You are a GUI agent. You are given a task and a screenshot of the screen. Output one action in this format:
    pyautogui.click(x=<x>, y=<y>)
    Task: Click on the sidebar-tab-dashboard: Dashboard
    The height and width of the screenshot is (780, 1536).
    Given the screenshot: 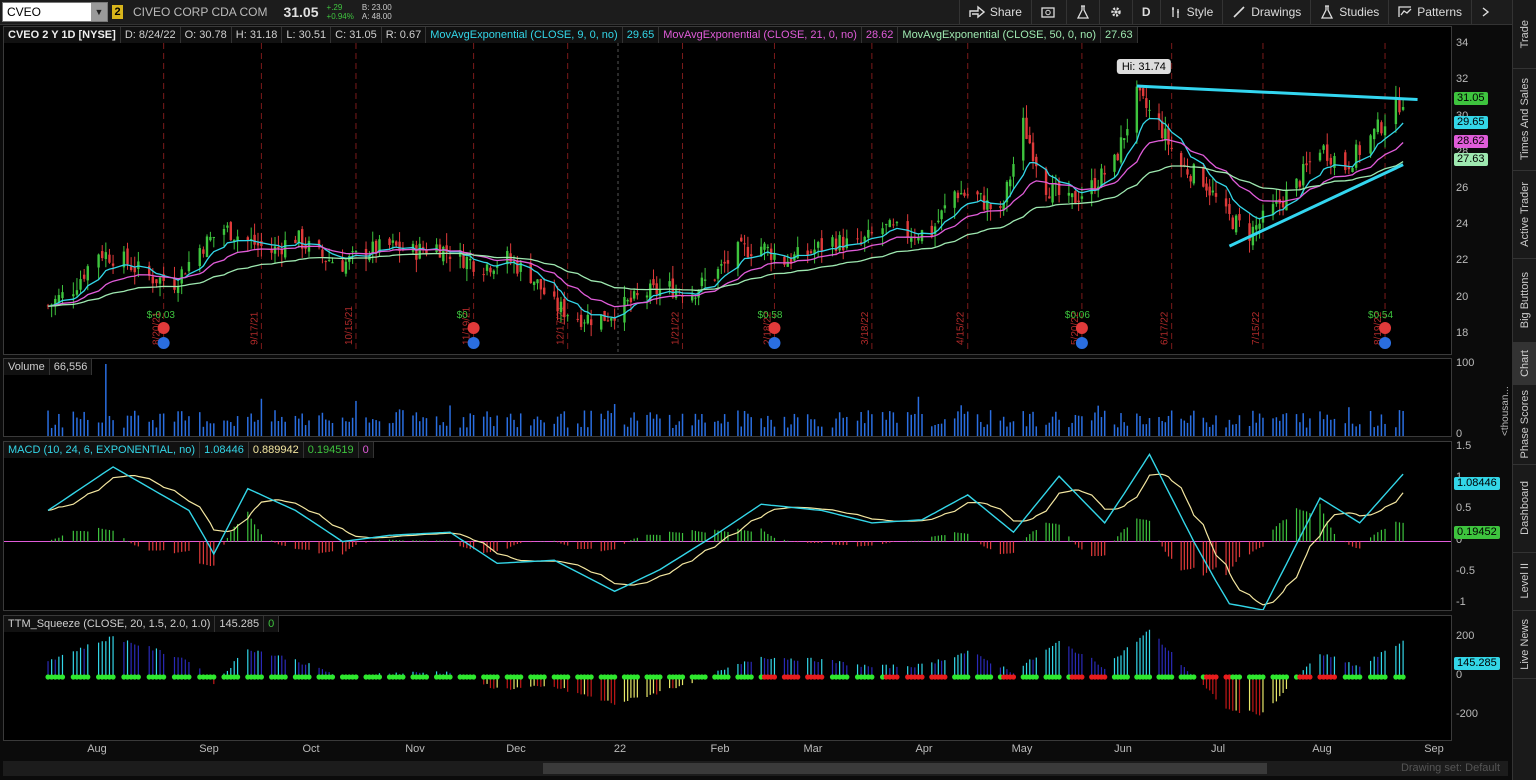 What is the action you would take?
    pyautogui.click(x=1524, y=508)
    